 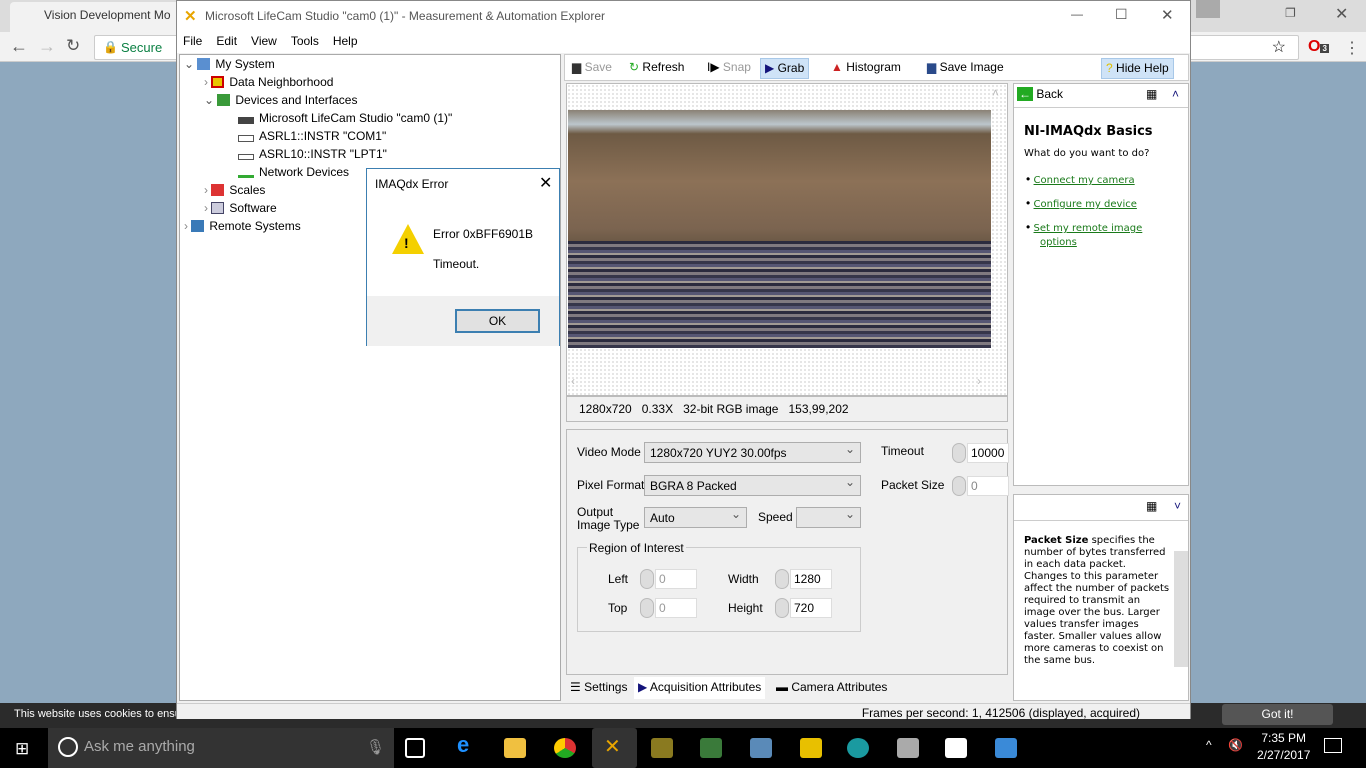 I want to click on save-image-icon: ▆, so click(x=932, y=67).